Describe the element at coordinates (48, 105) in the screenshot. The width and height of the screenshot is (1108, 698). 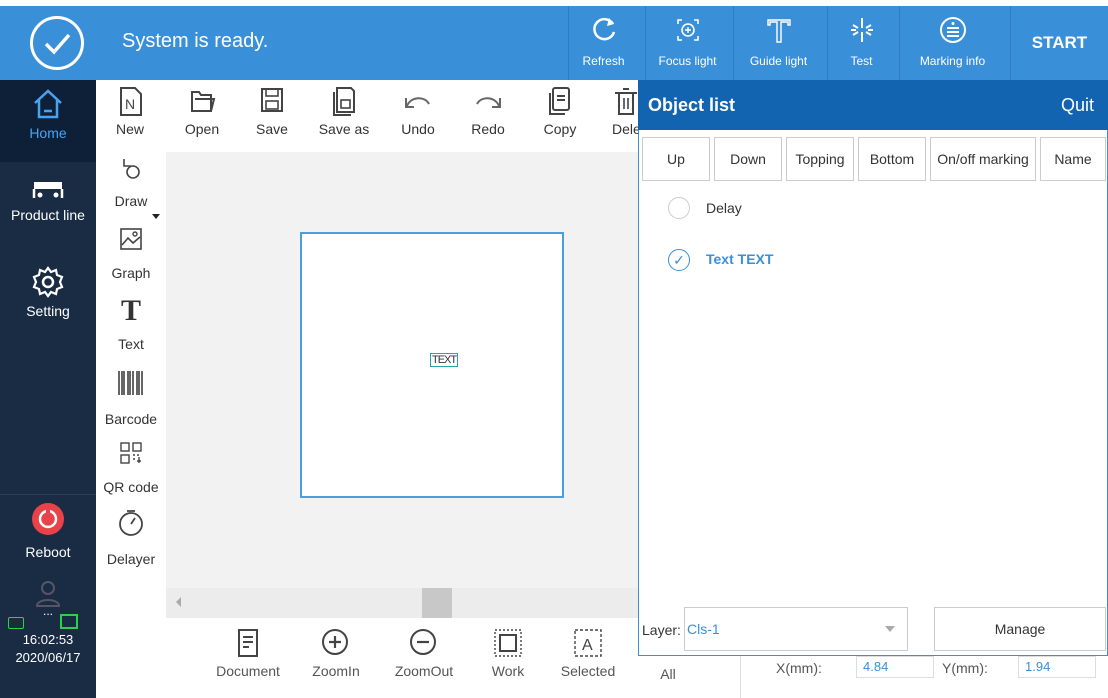
I see `home-icon` at that location.